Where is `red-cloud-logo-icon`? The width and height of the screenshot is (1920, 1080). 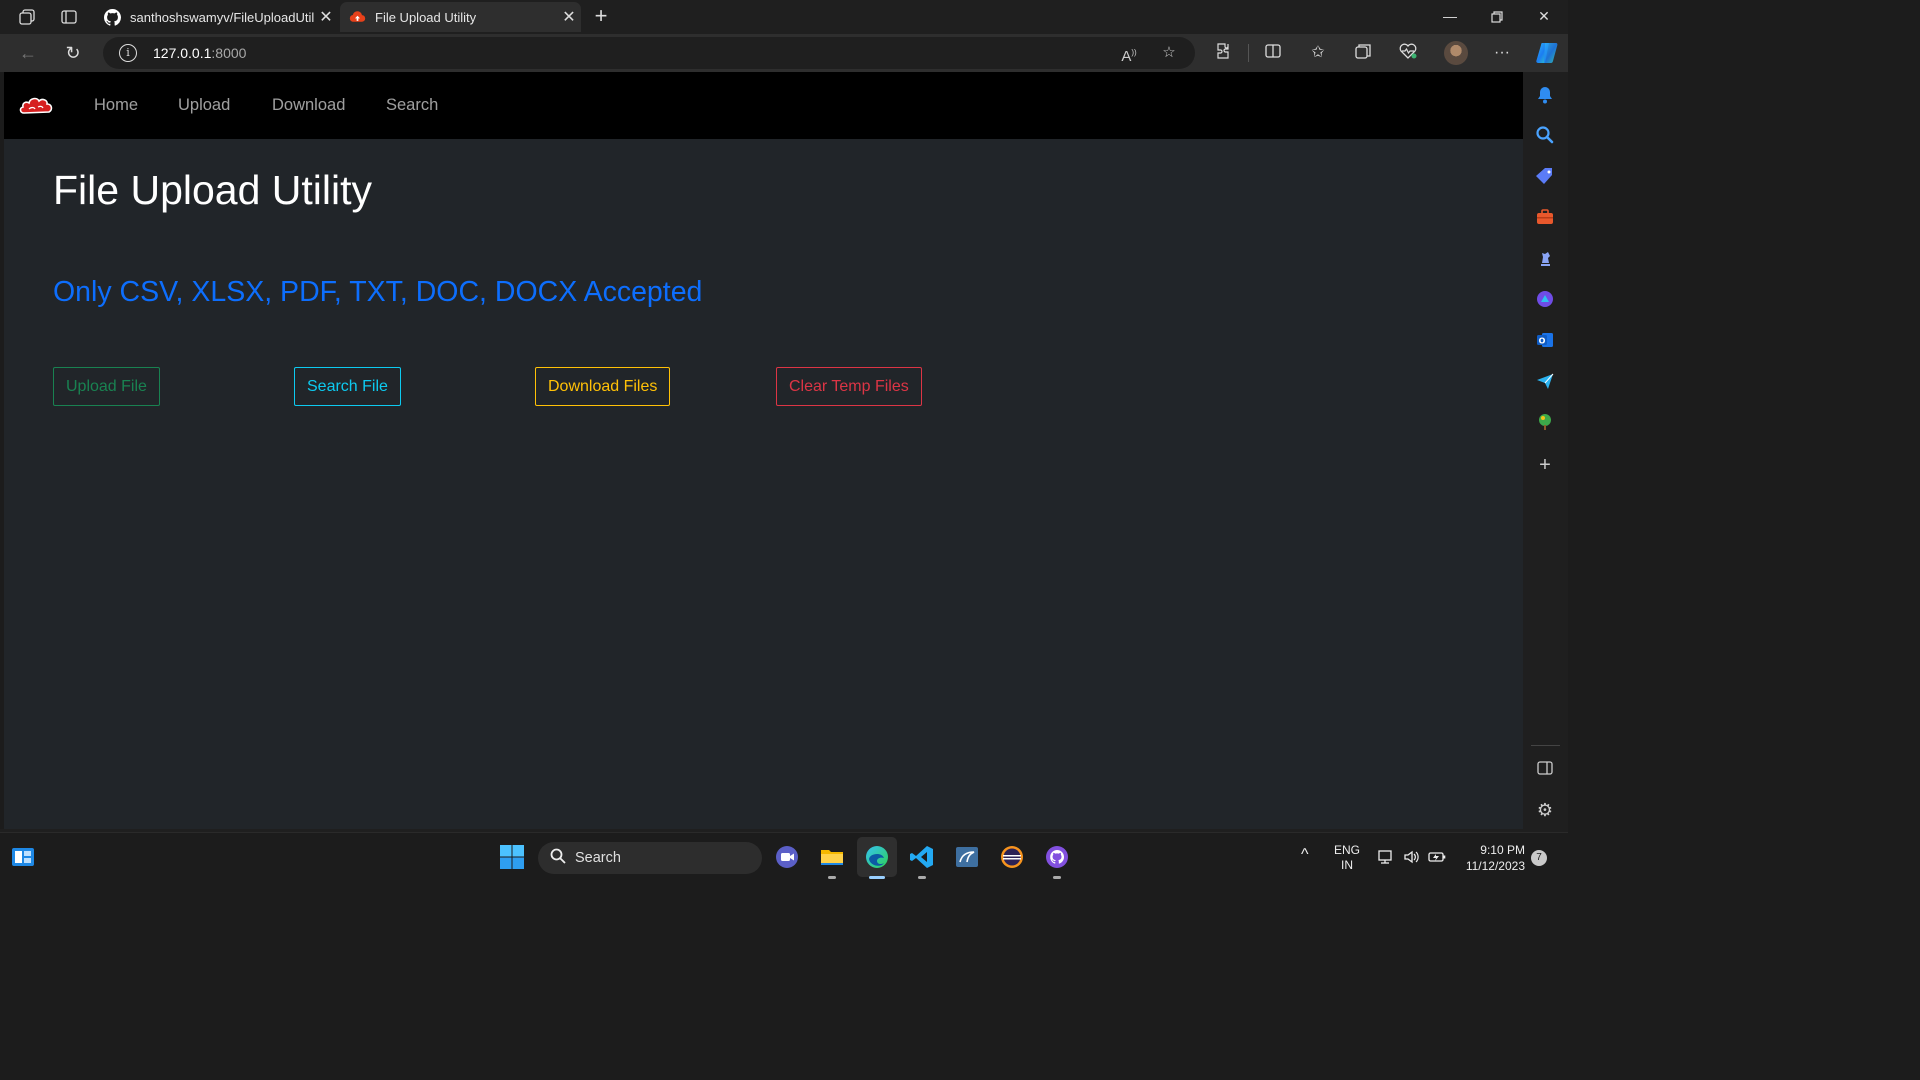 red-cloud-logo-icon is located at coordinates (37, 106).